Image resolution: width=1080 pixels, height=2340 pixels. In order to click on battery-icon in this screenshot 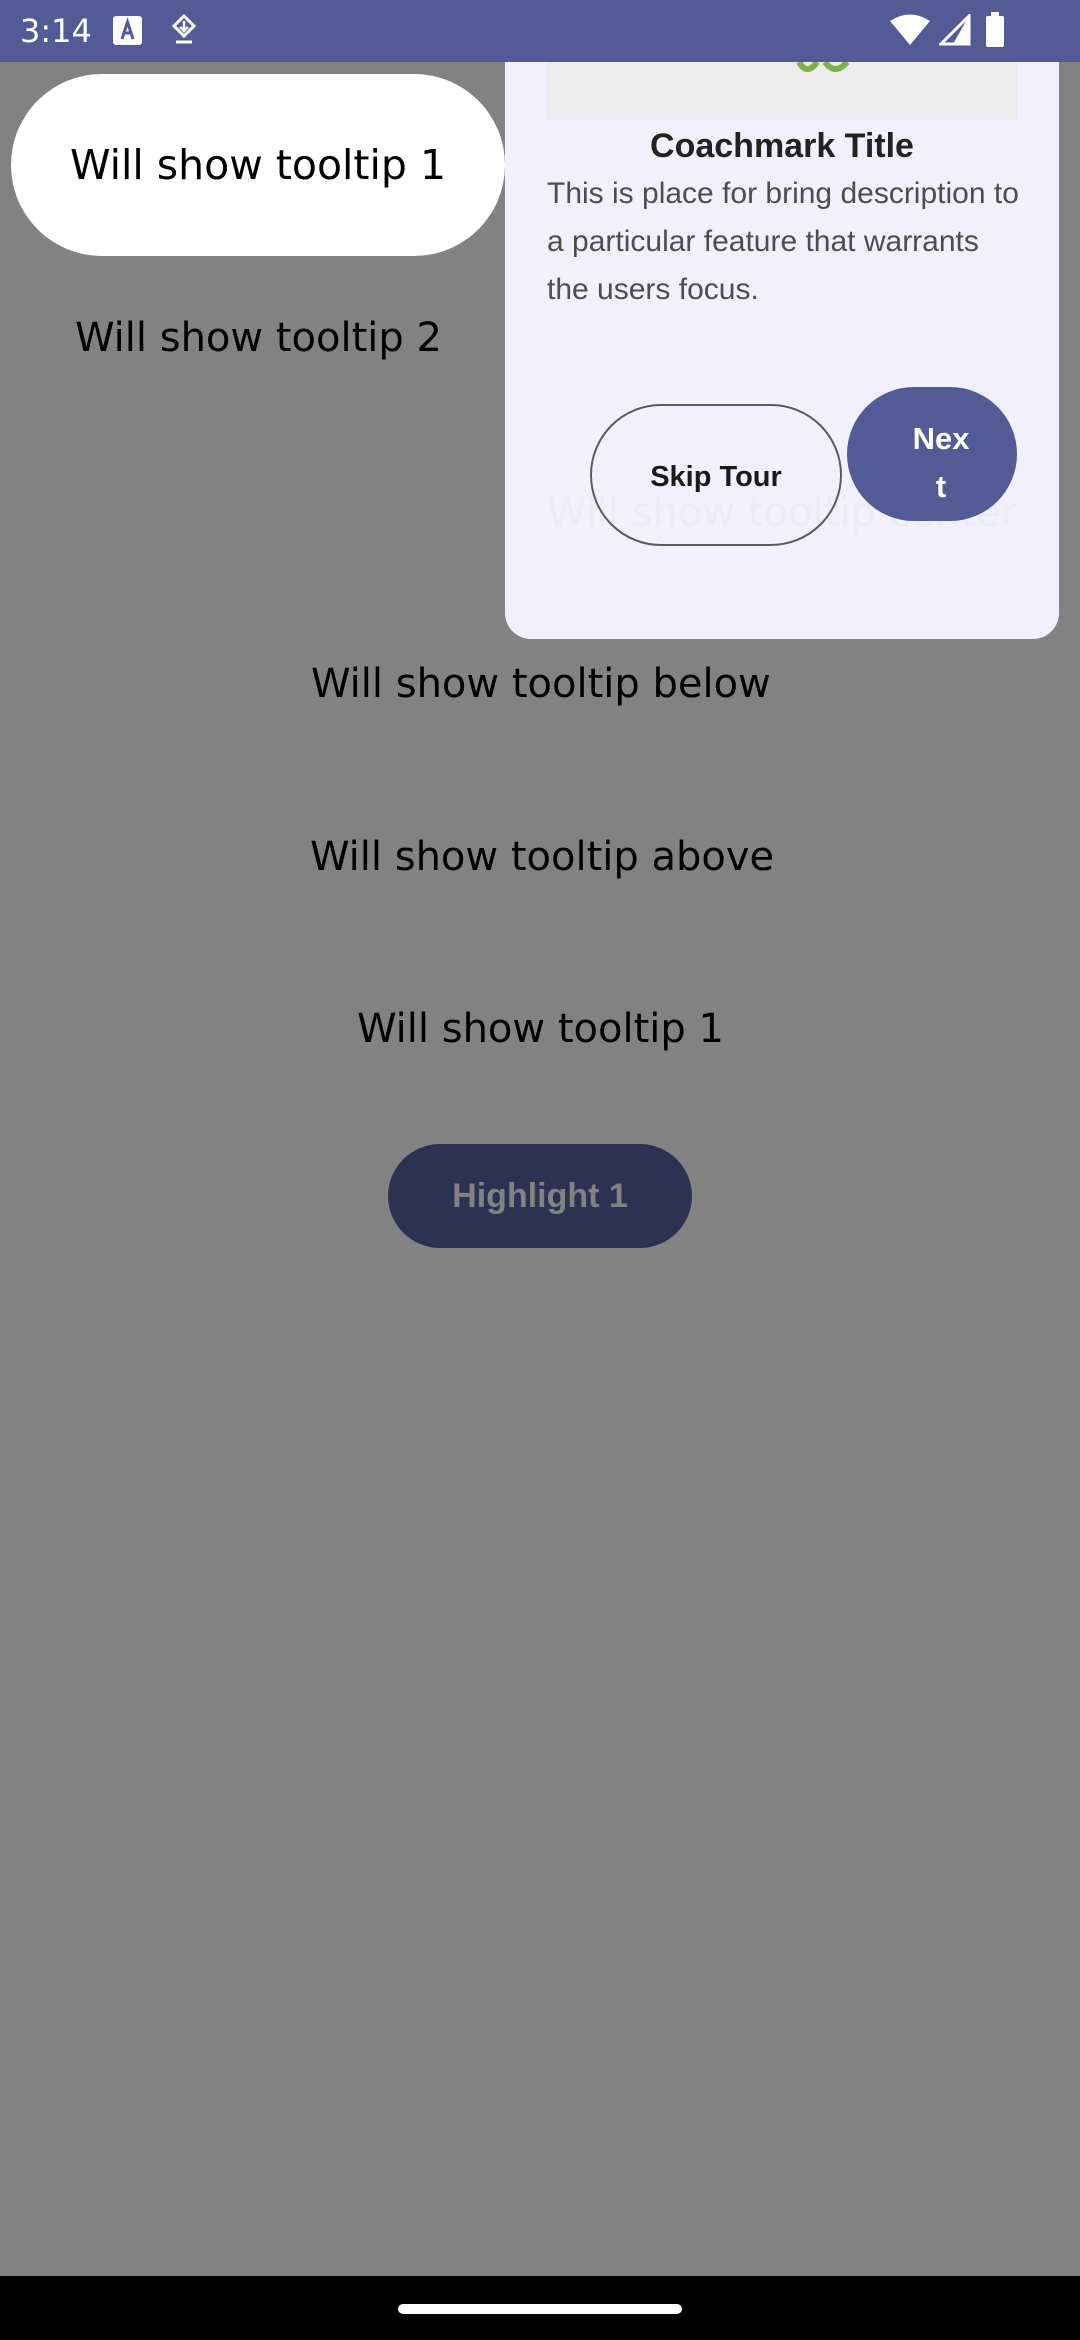, I will do `click(995, 29)`.